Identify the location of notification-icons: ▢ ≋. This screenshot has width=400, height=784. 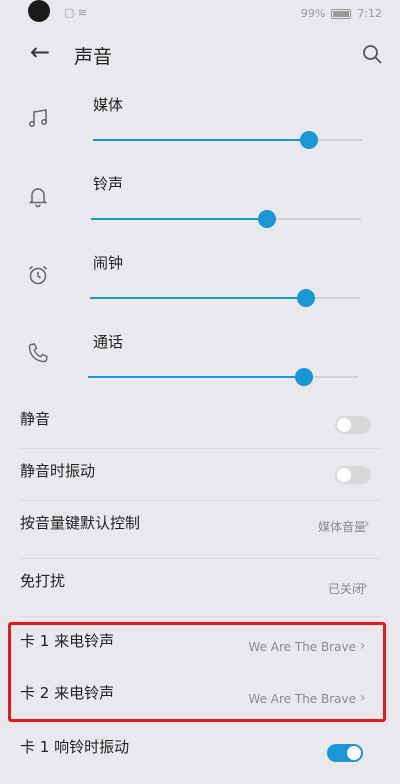
(76, 12).